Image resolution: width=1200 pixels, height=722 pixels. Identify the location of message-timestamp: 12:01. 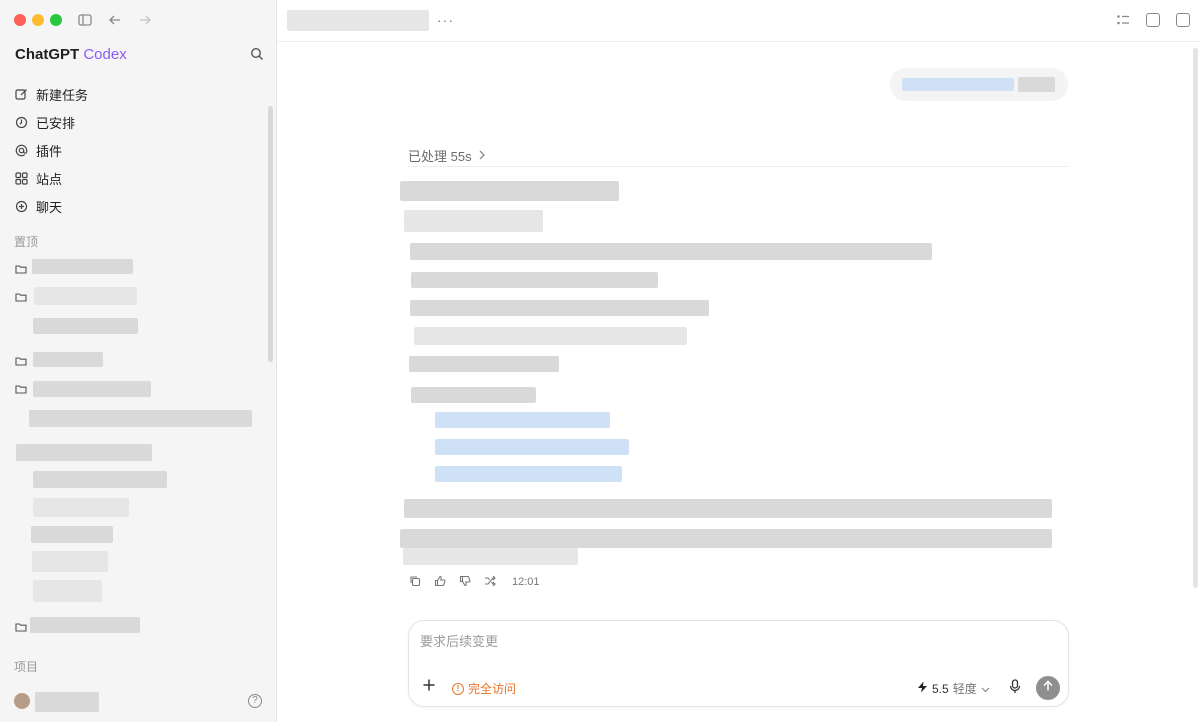
(526, 581).